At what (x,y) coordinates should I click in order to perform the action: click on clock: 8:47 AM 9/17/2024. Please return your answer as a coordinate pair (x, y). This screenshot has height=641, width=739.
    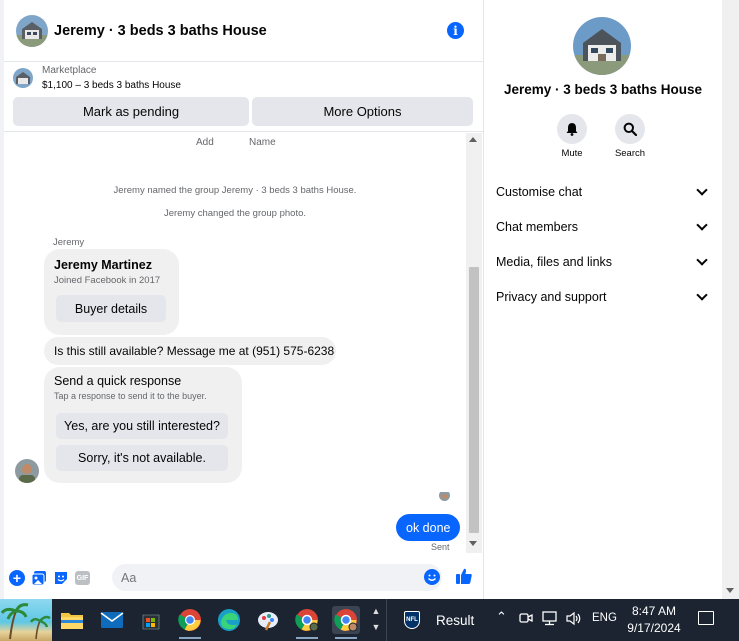
    Looking at the image, I should click on (654, 620).